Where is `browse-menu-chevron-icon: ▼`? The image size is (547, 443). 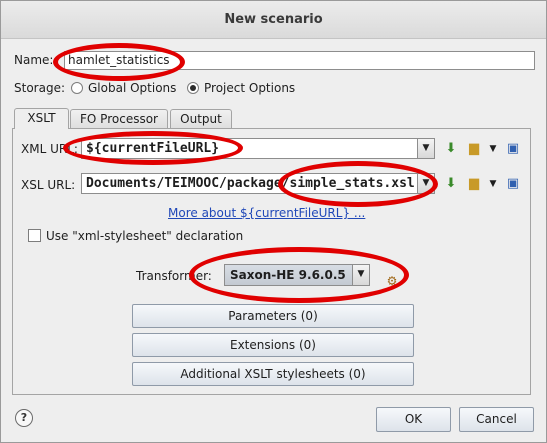
browse-menu-chevron-icon: ▼ is located at coordinates (493, 149).